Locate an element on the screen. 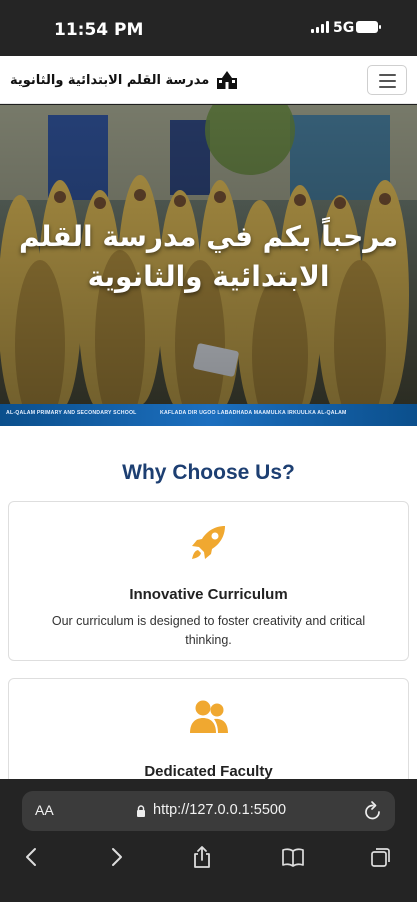  lock-icon is located at coordinates (141, 811).